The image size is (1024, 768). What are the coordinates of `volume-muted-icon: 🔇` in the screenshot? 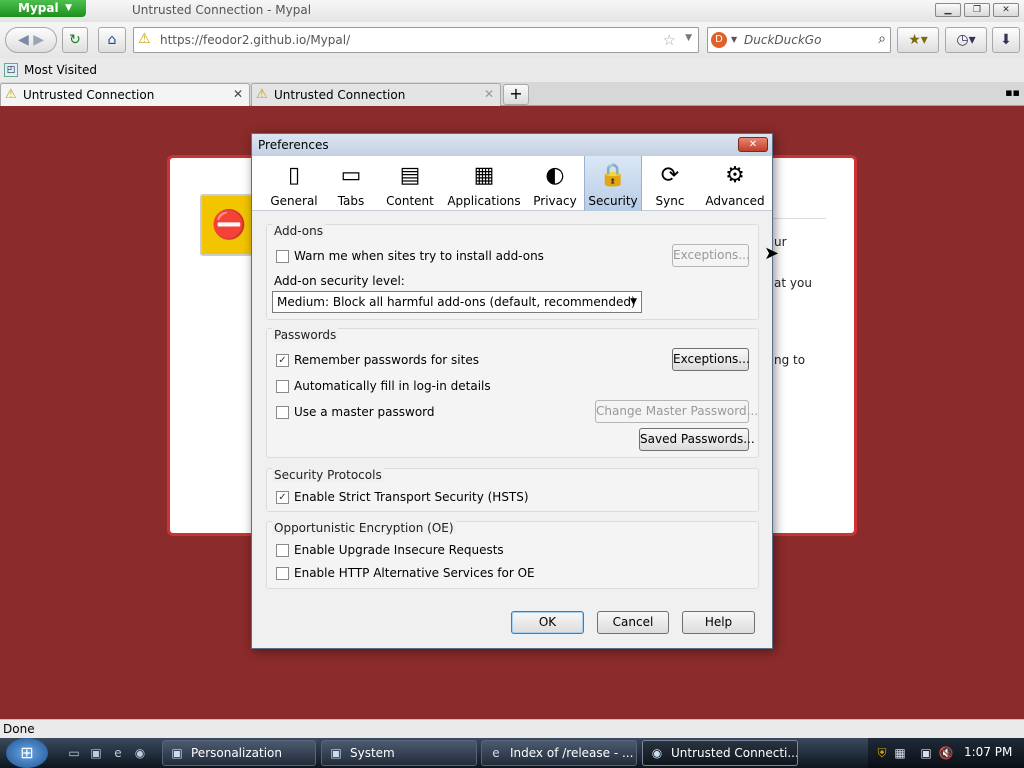 It's located at (946, 753).